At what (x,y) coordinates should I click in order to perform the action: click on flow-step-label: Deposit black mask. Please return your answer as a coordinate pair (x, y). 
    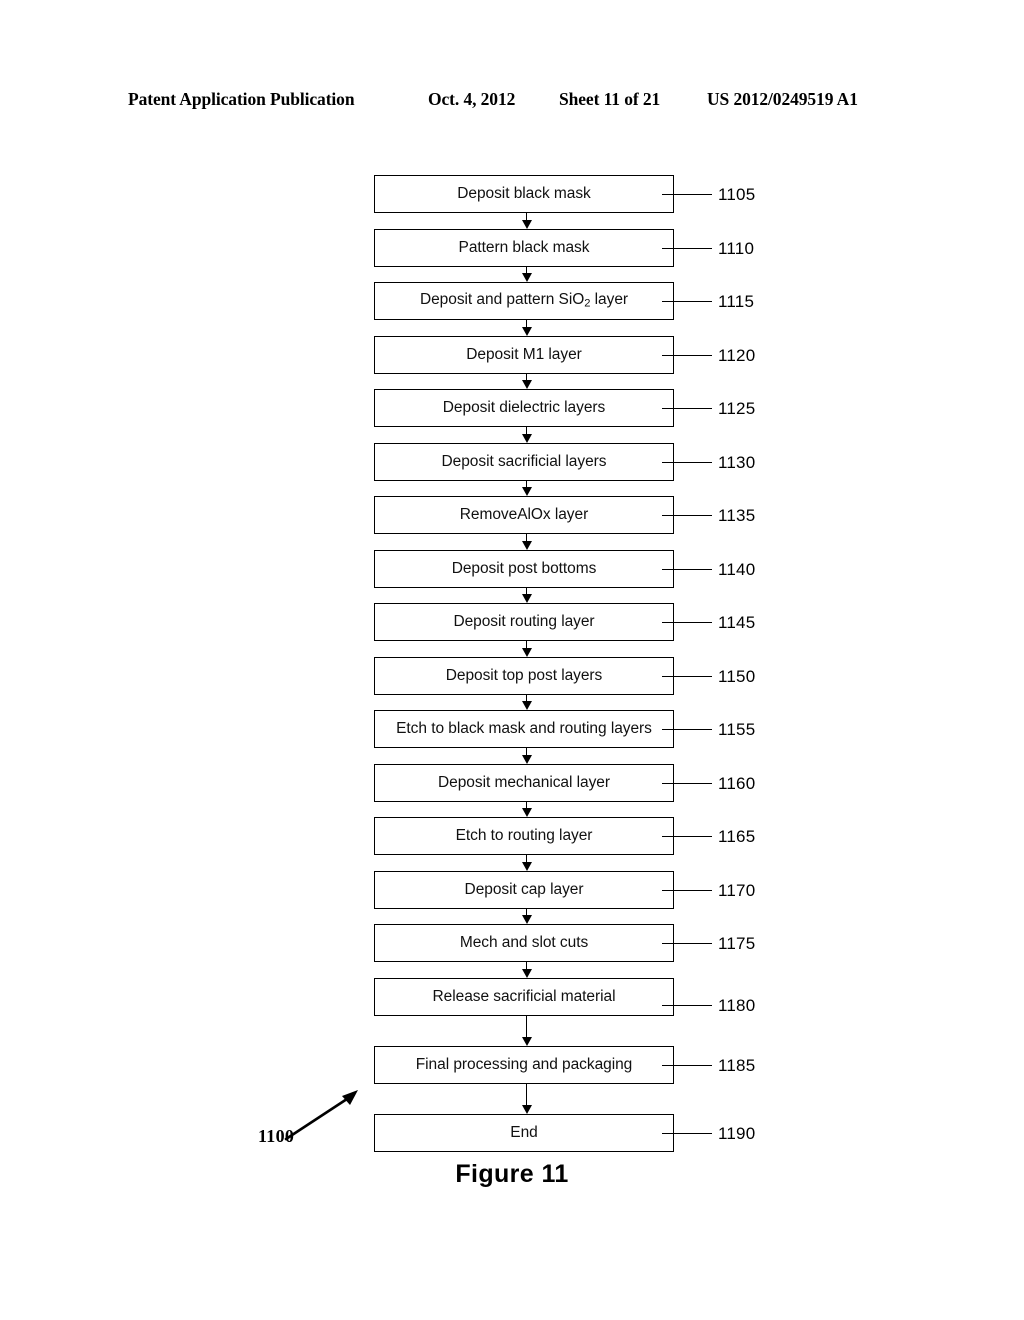
    Looking at the image, I should click on (524, 194).